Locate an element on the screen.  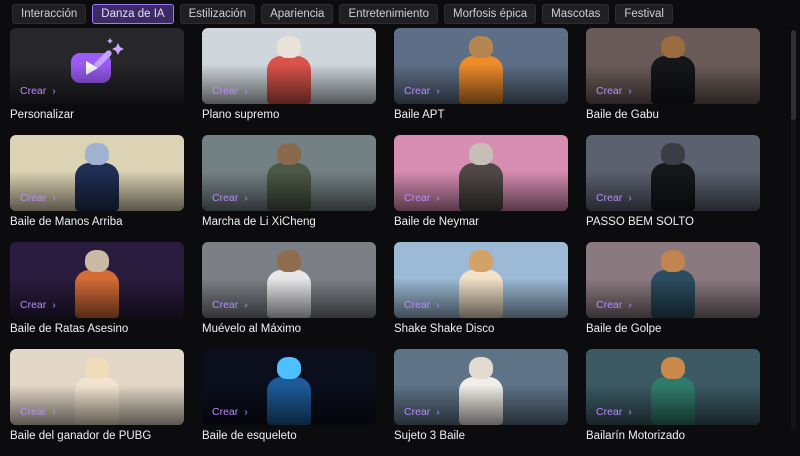
effect-title: Baile APT is located at coordinates (419, 115).